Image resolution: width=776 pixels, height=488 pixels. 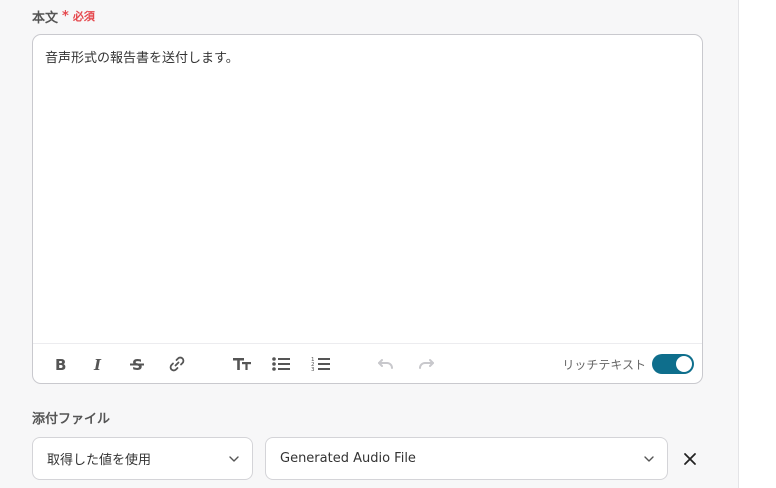 What do you see at coordinates (684, 364) in the screenshot?
I see `toggle-knob` at bounding box center [684, 364].